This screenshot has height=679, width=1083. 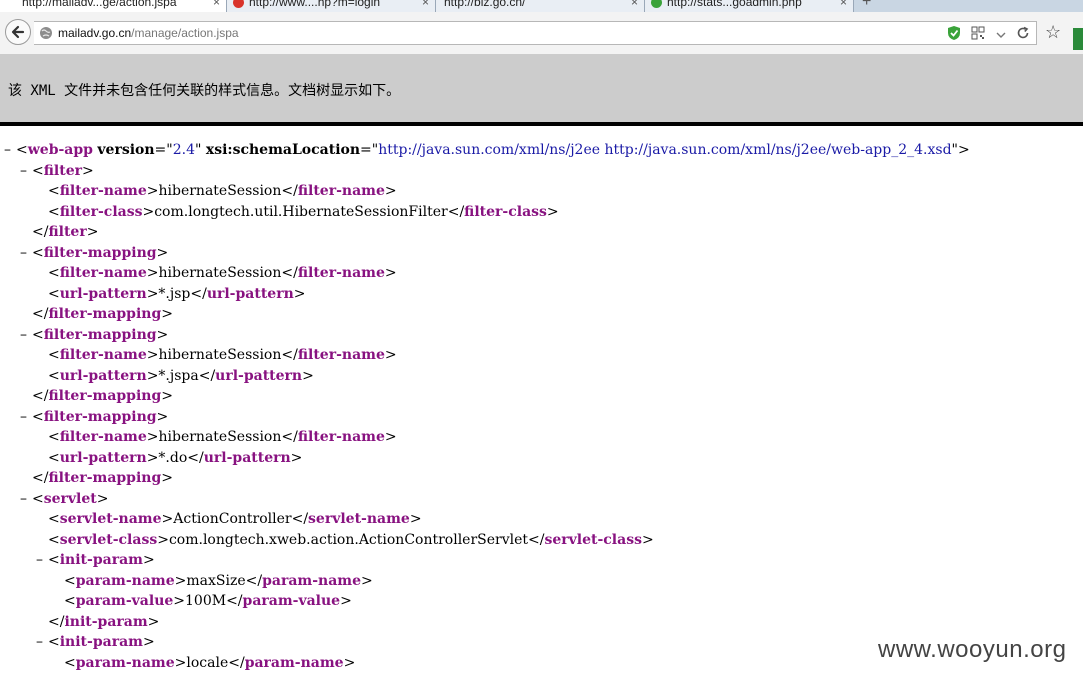 I want to click on tab-2-title: http://www....hp?m=login, so click(x=315, y=4).